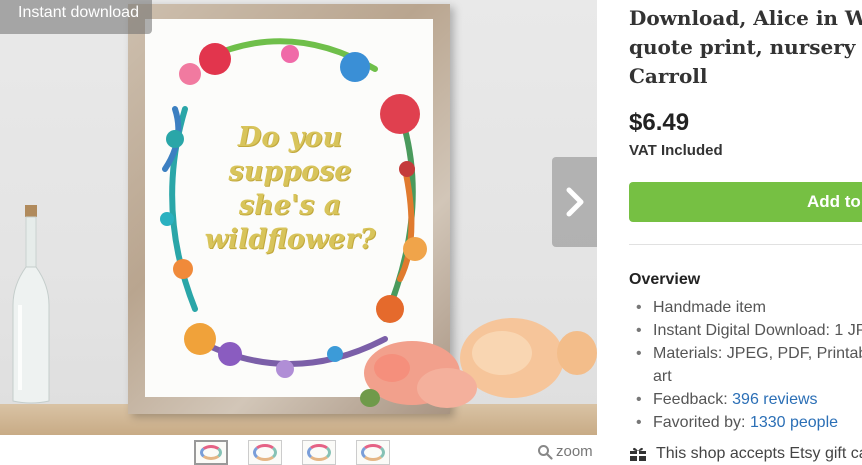 This screenshot has height=465, width=862. What do you see at coordinates (292, 452) in the screenshot?
I see `thumbnail-strip` at bounding box center [292, 452].